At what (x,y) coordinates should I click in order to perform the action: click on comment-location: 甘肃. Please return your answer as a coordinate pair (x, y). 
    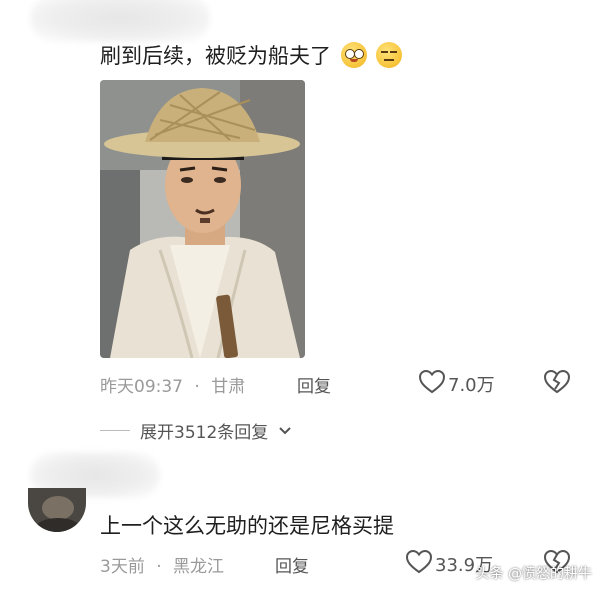
    Looking at the image, I should click on (228, 387).